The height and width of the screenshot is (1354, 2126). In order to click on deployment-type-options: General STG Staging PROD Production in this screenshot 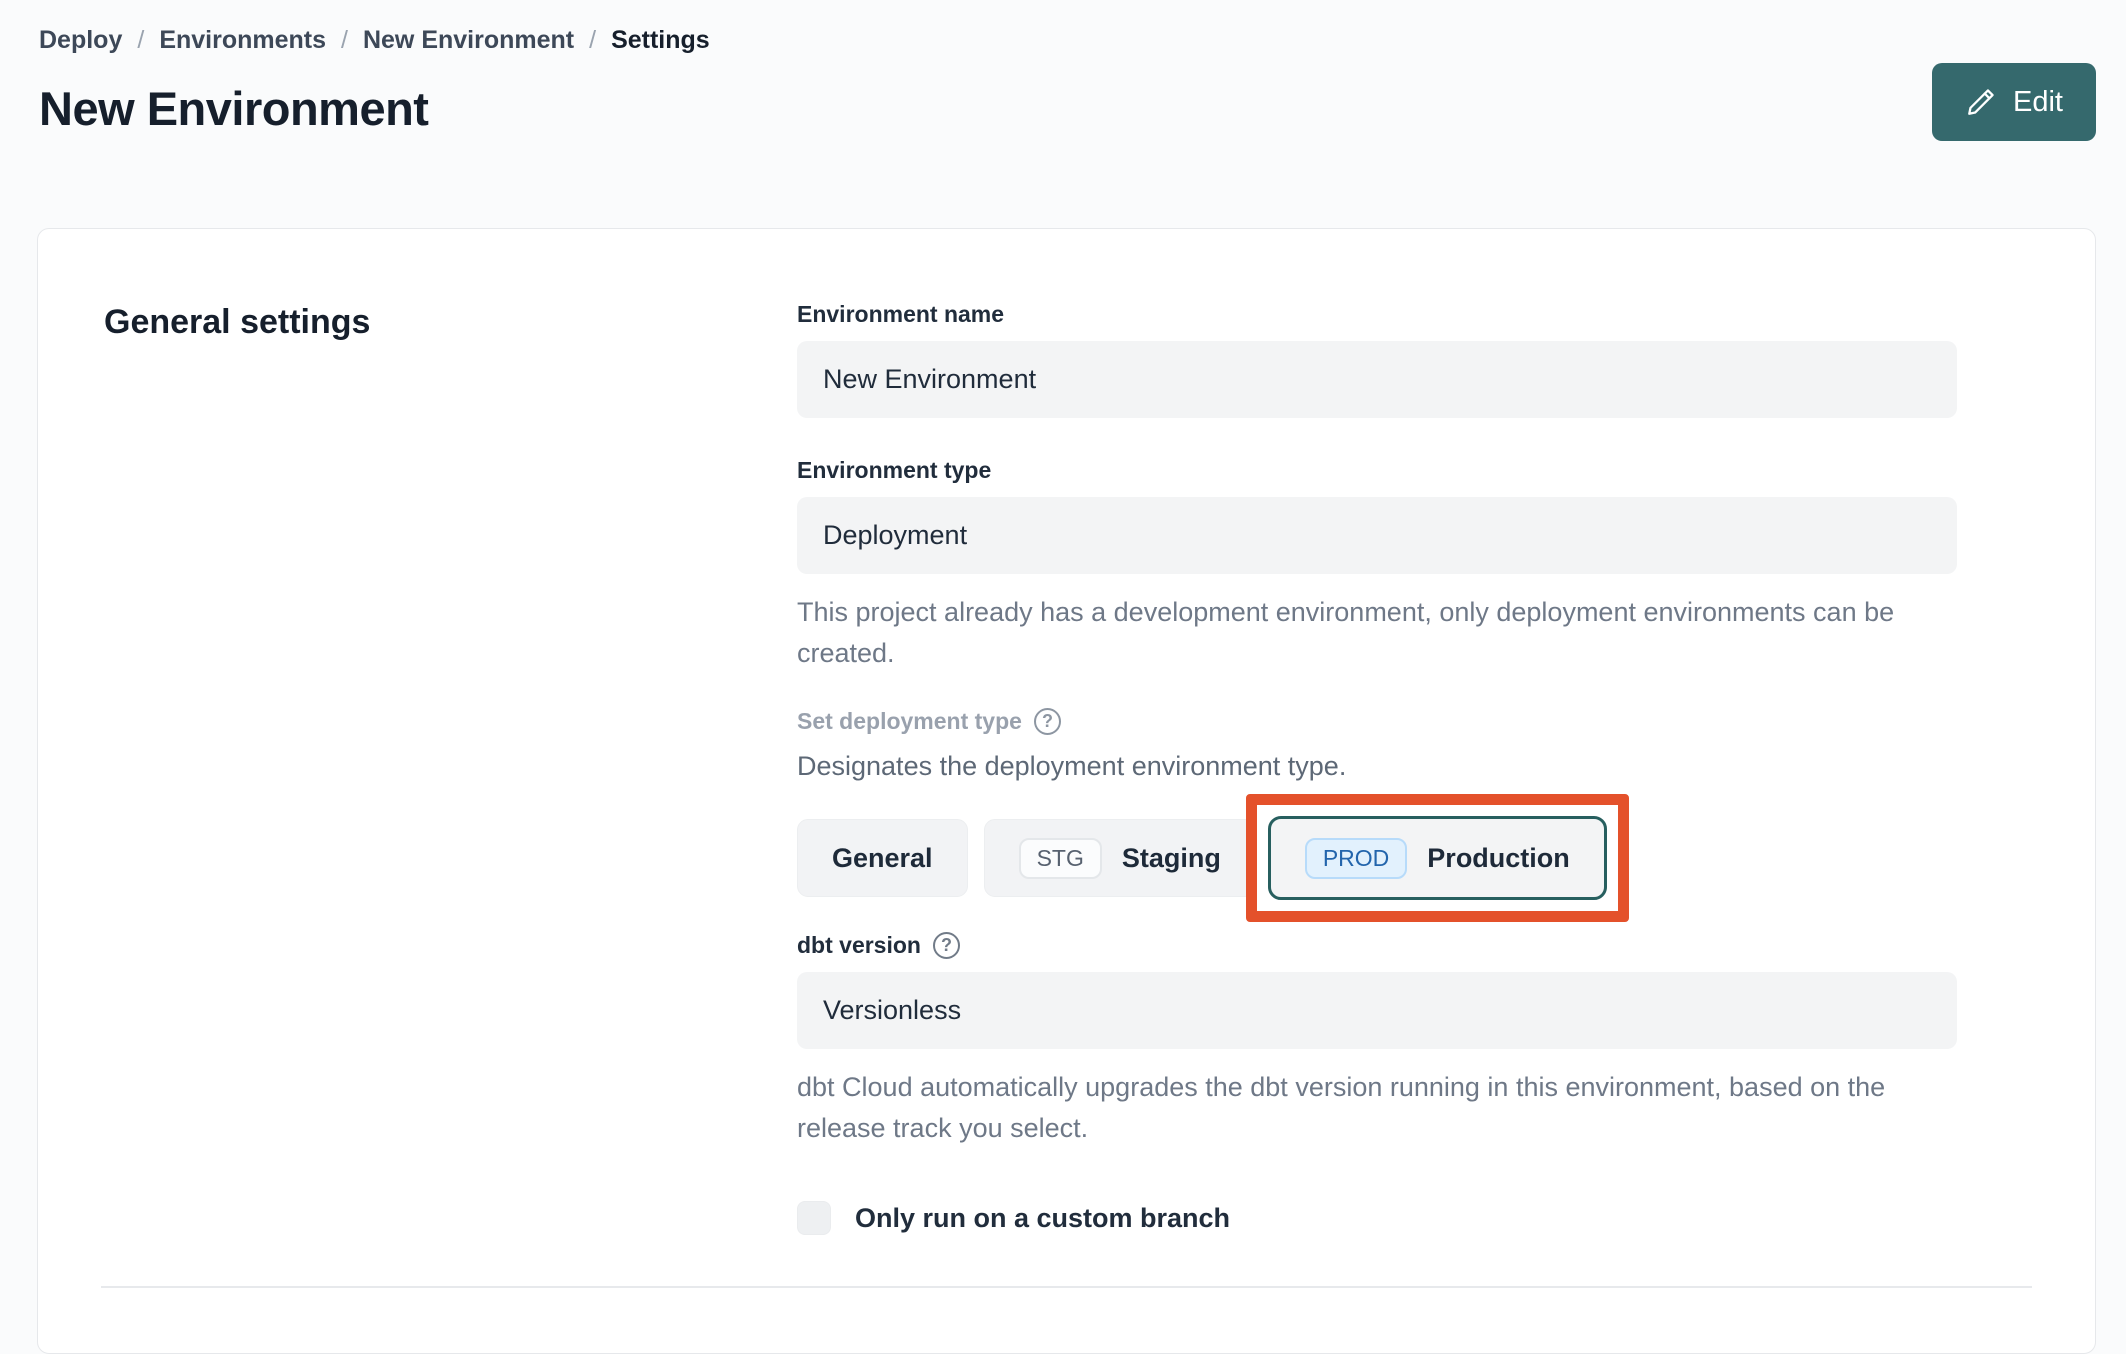, I will do `click(1377, 858)`.